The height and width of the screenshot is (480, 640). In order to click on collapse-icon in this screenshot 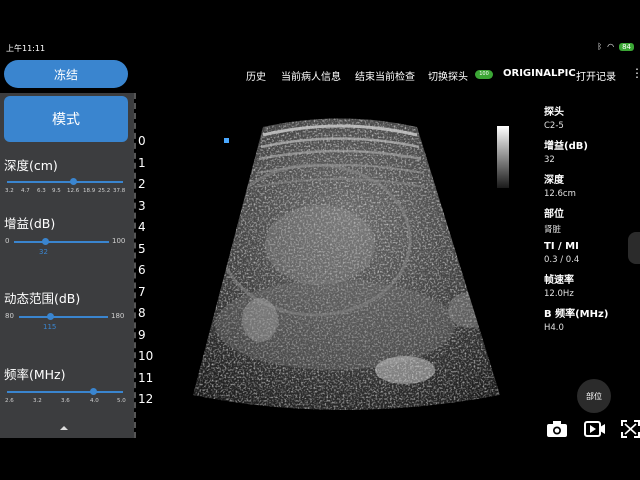, I will do `click(64, 428)`.